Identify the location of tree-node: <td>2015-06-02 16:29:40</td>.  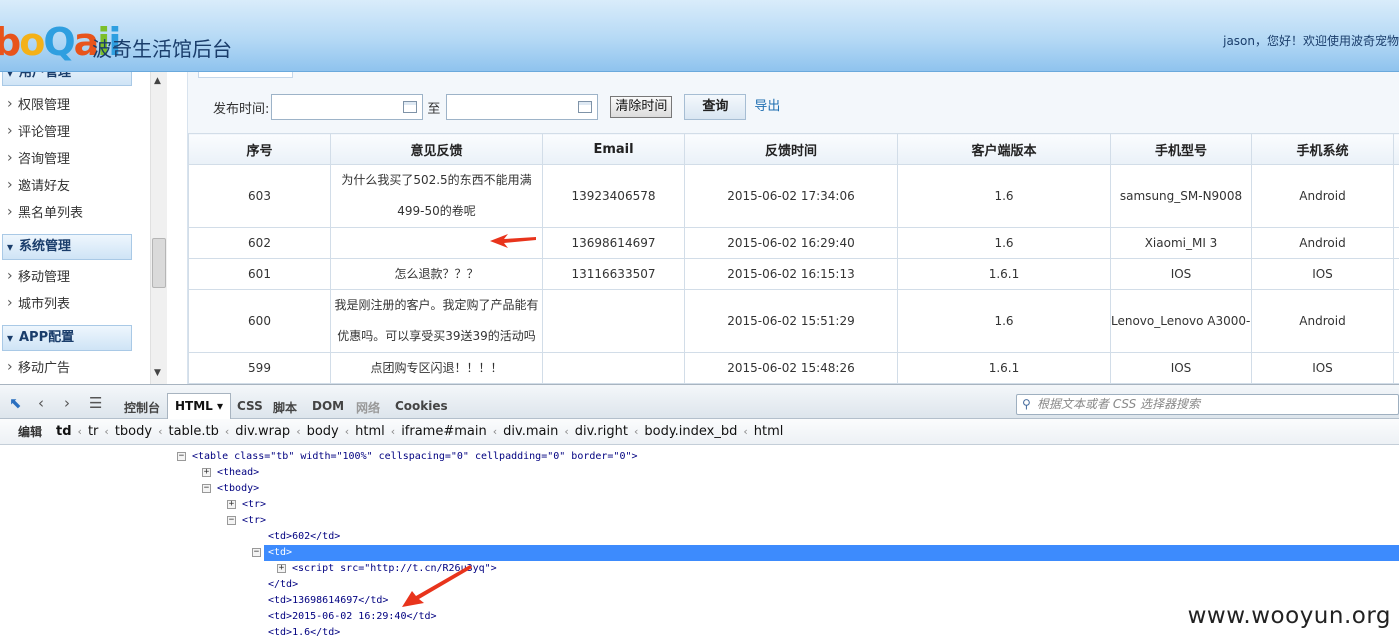
(352, 617).